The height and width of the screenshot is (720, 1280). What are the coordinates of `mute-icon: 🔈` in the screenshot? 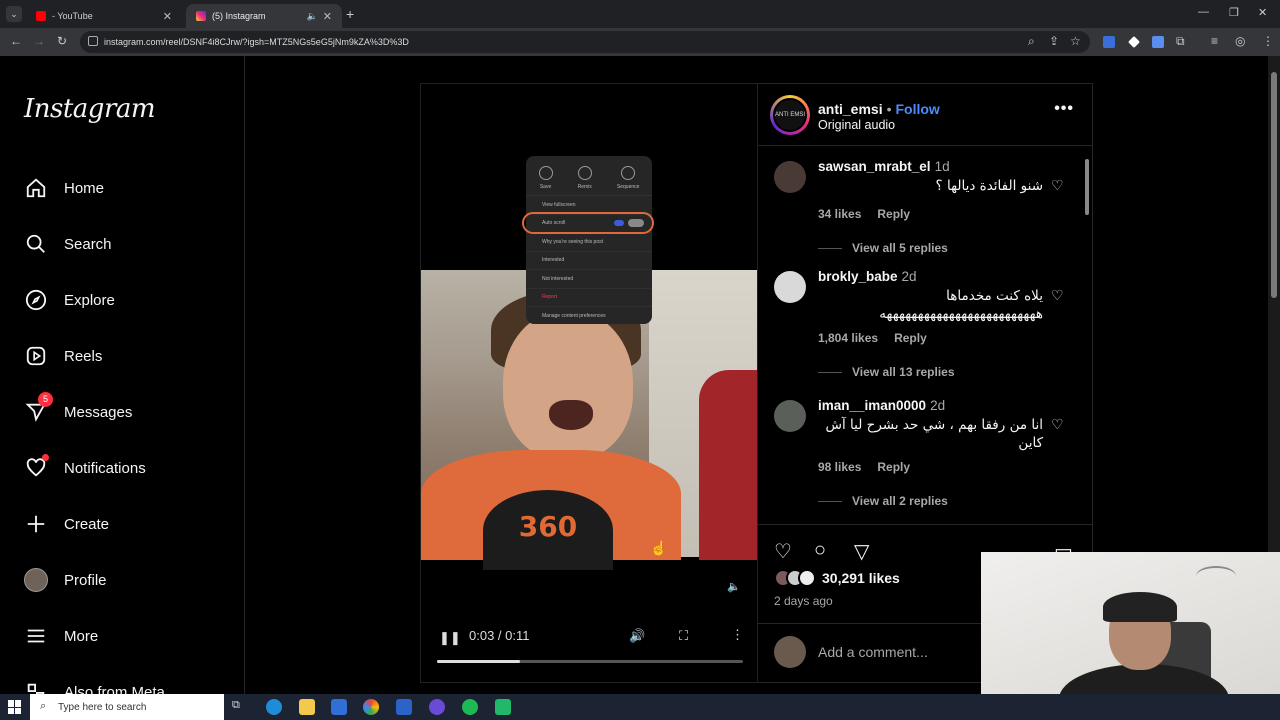 It's located at (734, 586).